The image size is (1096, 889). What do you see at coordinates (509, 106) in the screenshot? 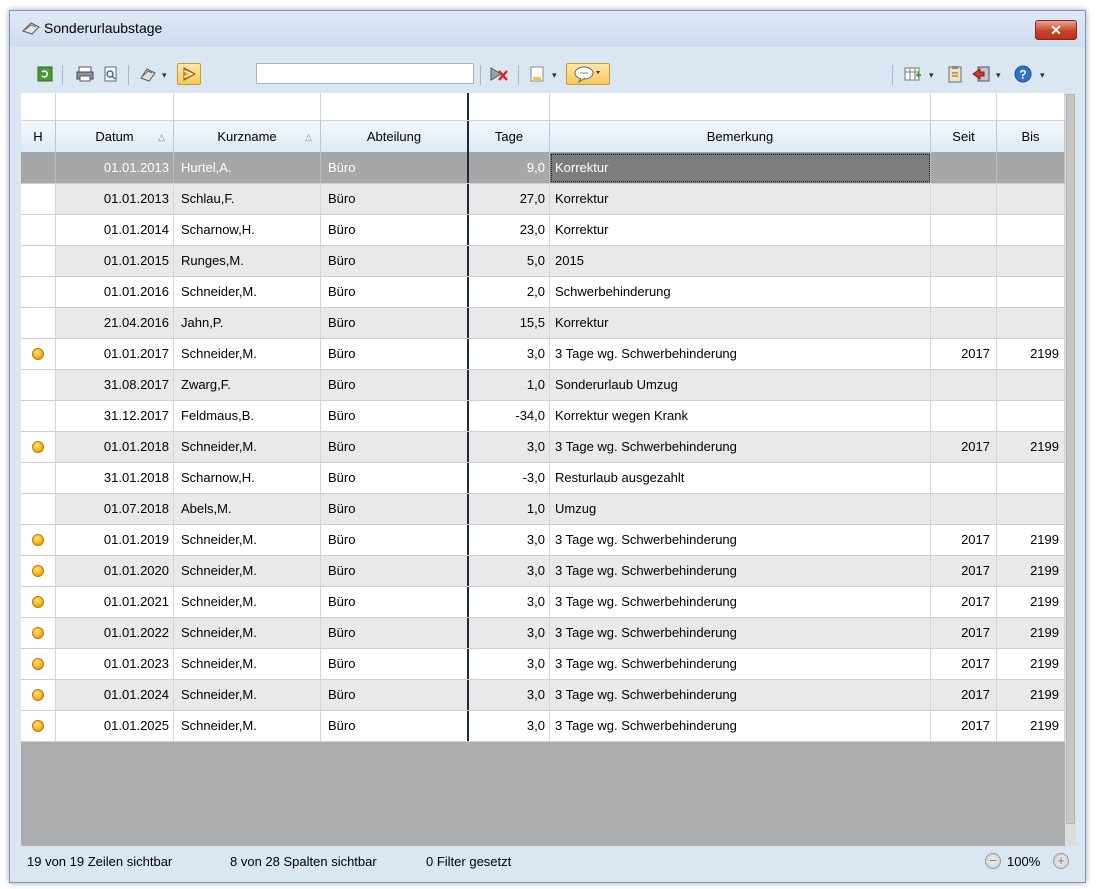
I see `filter-cell-tage` at bounding box center [509, 106].